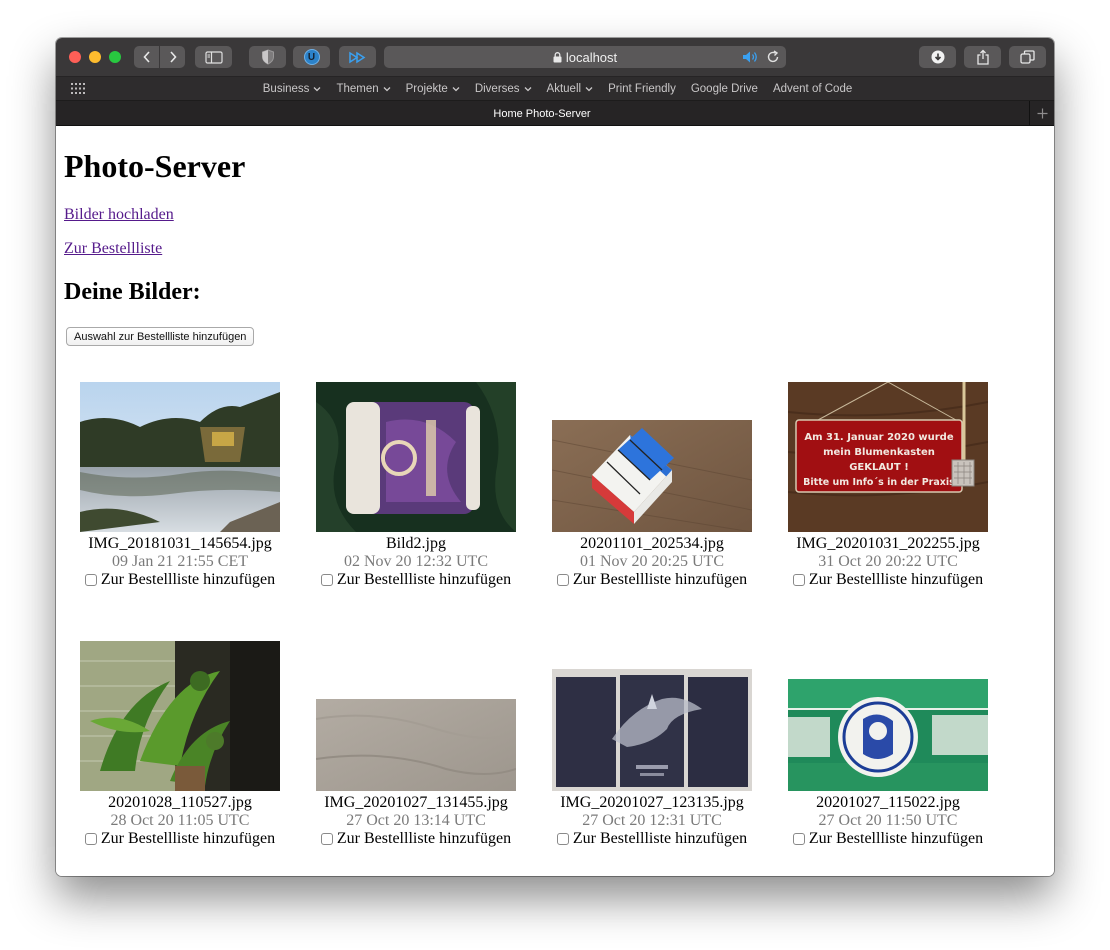  I want to click on sign-text-line: mein Blumenkasten, so click(879, 452).